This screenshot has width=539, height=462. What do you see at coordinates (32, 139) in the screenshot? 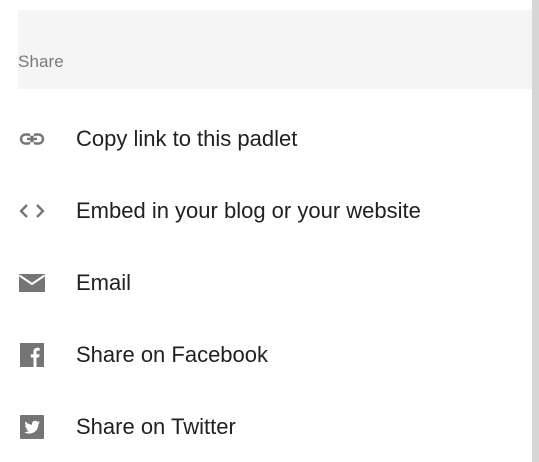
I see `link-icon` at bounding box center [32, 139].